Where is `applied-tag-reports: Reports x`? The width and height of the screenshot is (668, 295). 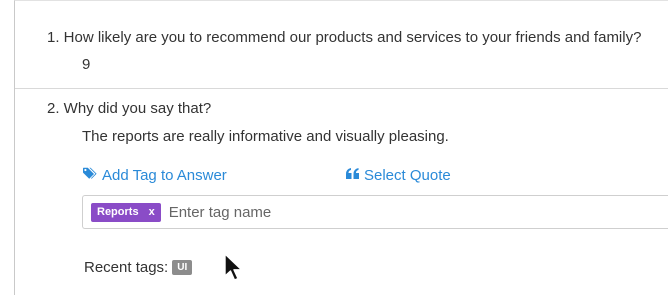 applied-tag-reports: Reports x is located at coordinates (126, 212).